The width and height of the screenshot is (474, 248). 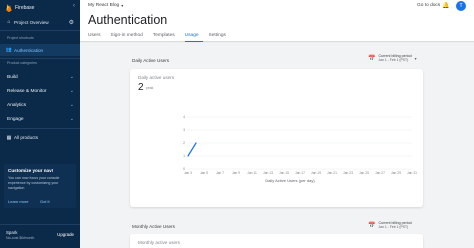 What do you see at coordinates (153, 226) in the screenshot?
I see `monthly-section-title: Monthly Active Users` at bounding box center [153, 226].